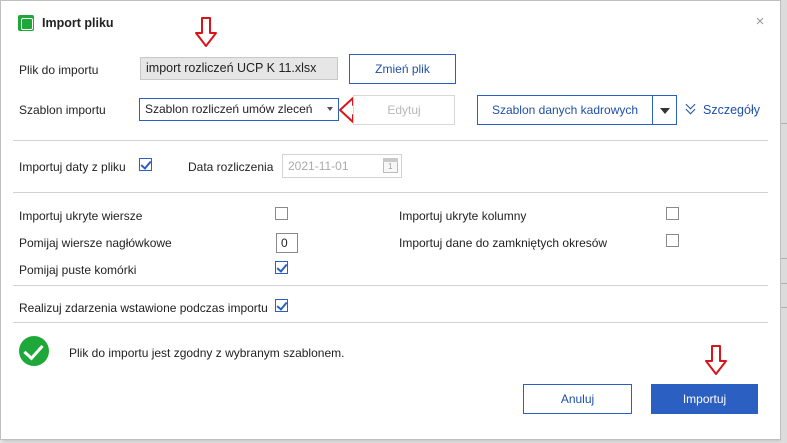 The image size is (787, 443). Describe the element at coordinates (239, 68) in the screenshot. I see `file-path-field: import rozliczeń UCP K 11.xlsx` at that location.